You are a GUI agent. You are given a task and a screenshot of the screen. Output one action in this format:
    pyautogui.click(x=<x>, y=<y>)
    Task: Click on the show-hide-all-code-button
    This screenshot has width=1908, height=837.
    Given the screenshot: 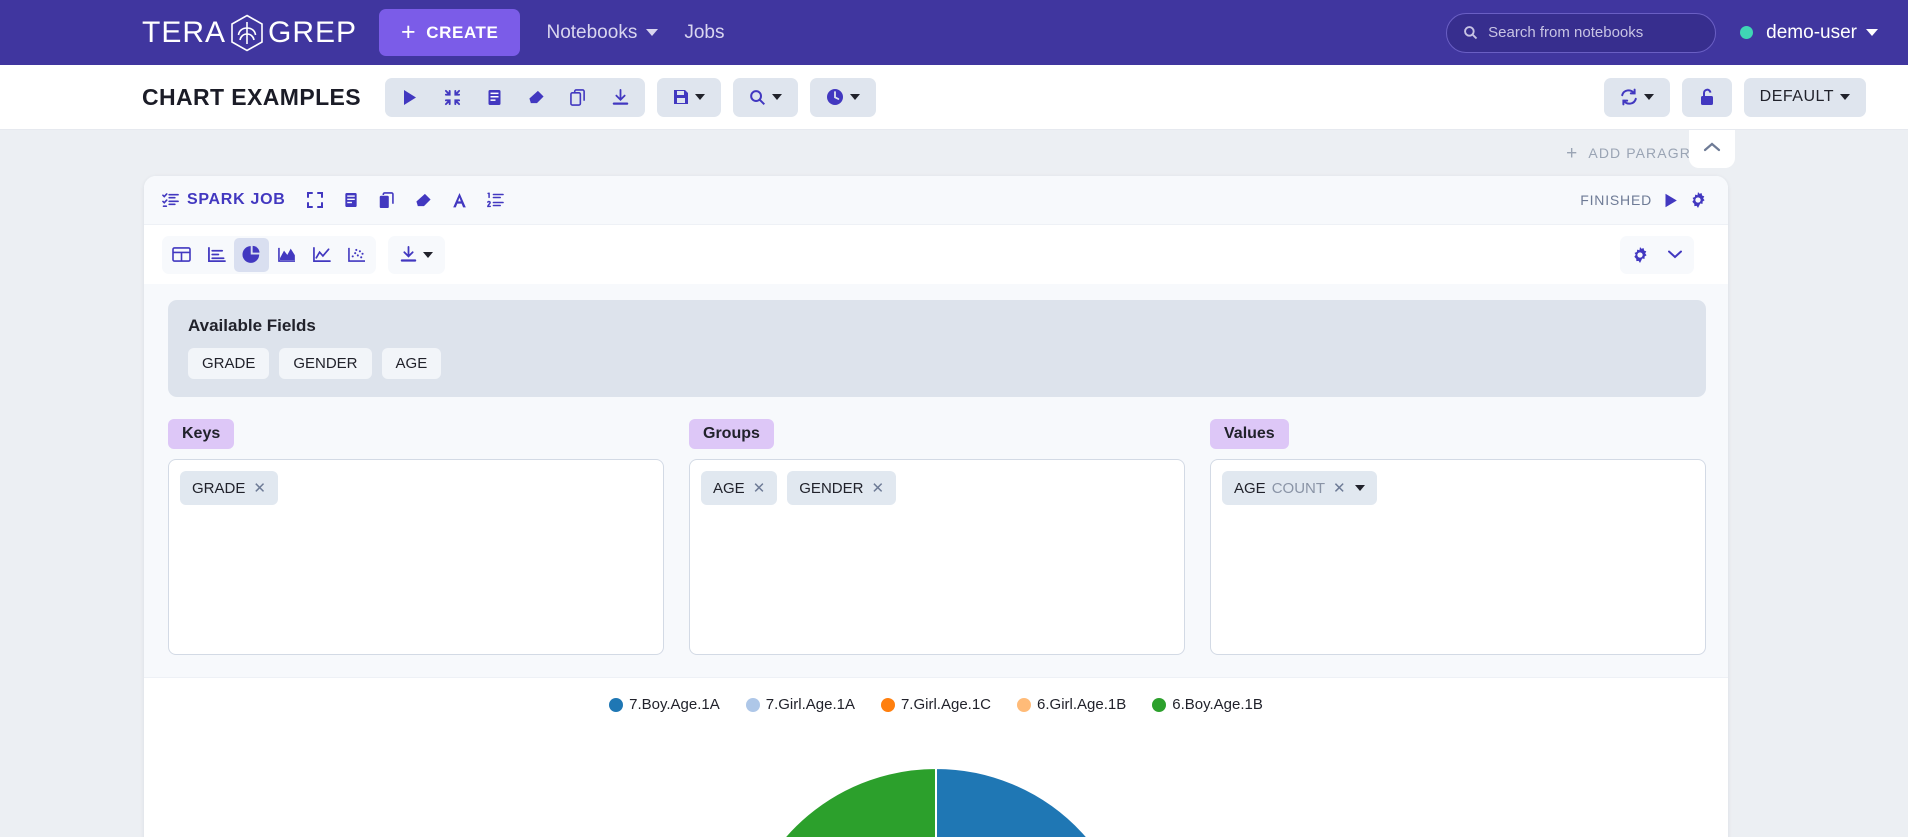 What is the action you would take?
    pyautogui.click(x=452, y=97)
    